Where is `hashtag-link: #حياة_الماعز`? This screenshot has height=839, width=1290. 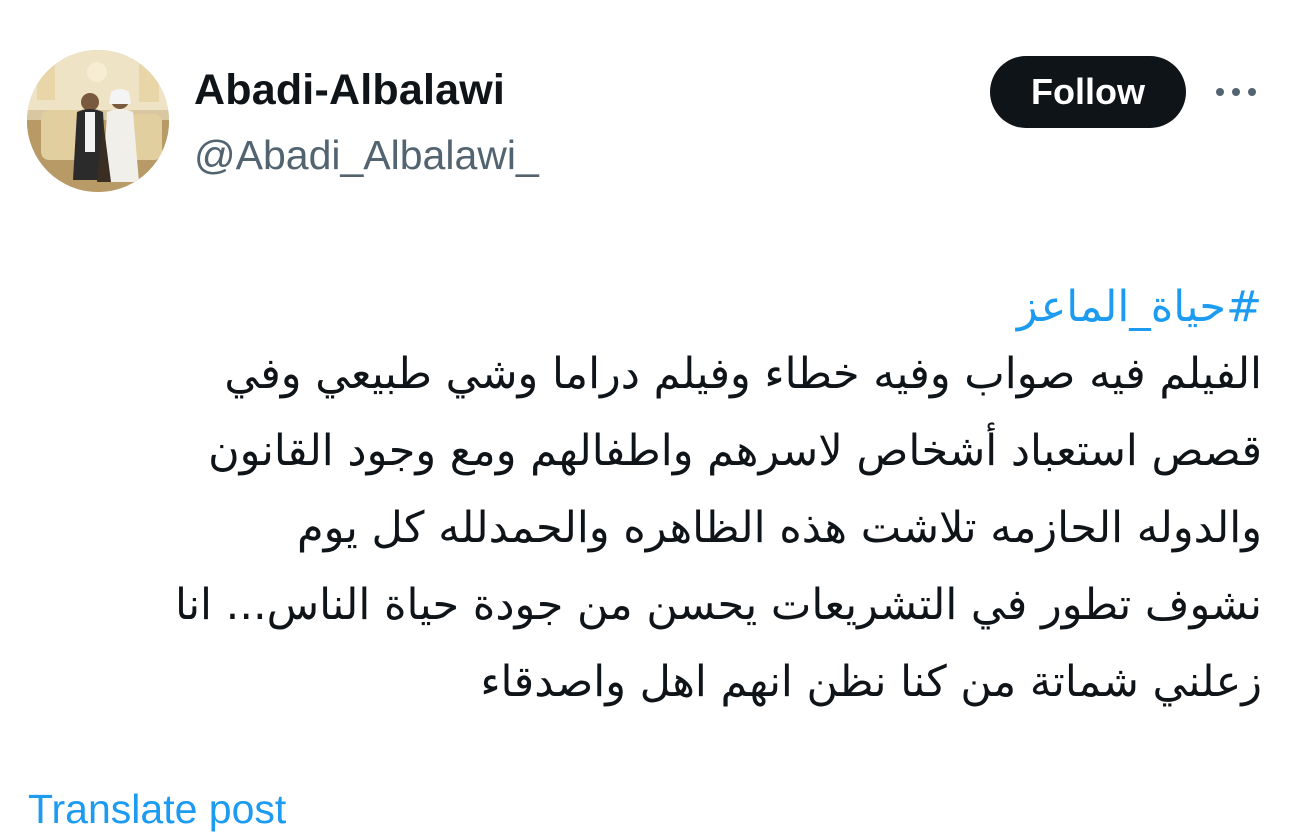
hashtag-link: #حياة_الماعز is located at coordinates (646, 307).